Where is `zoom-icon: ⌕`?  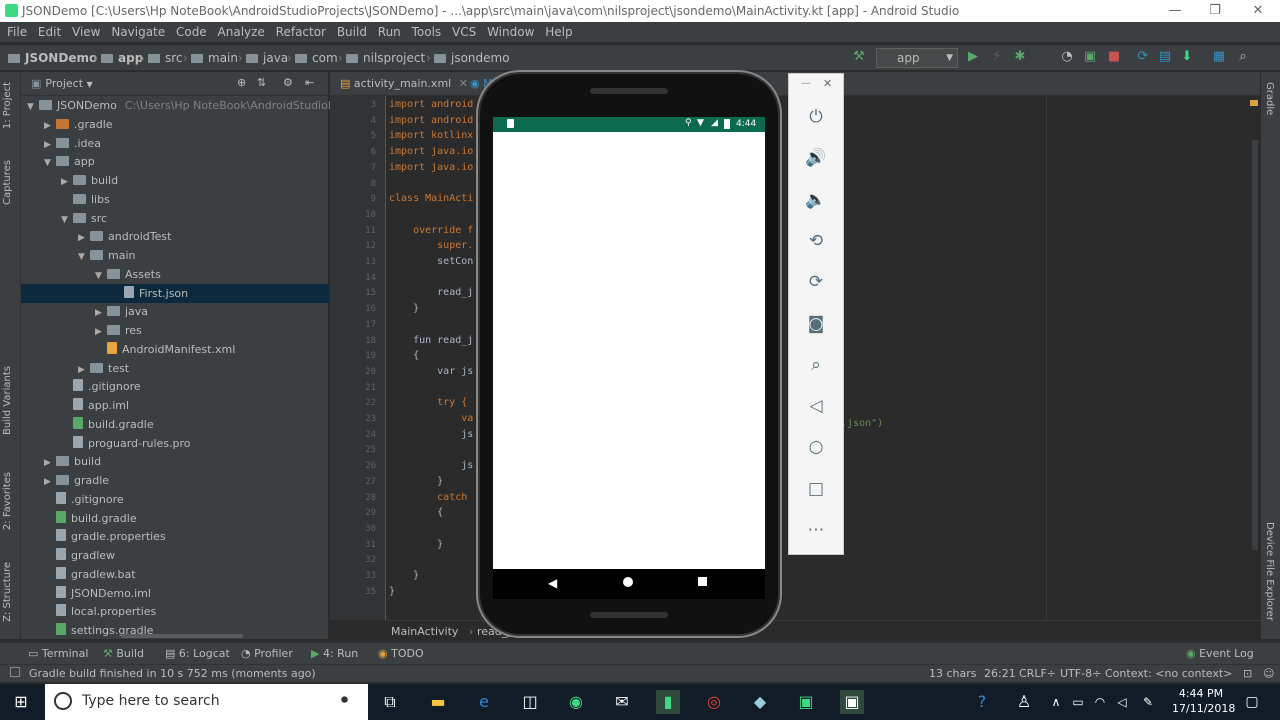
zoom-icon: ⌕ is located at coordinates (816, 365).